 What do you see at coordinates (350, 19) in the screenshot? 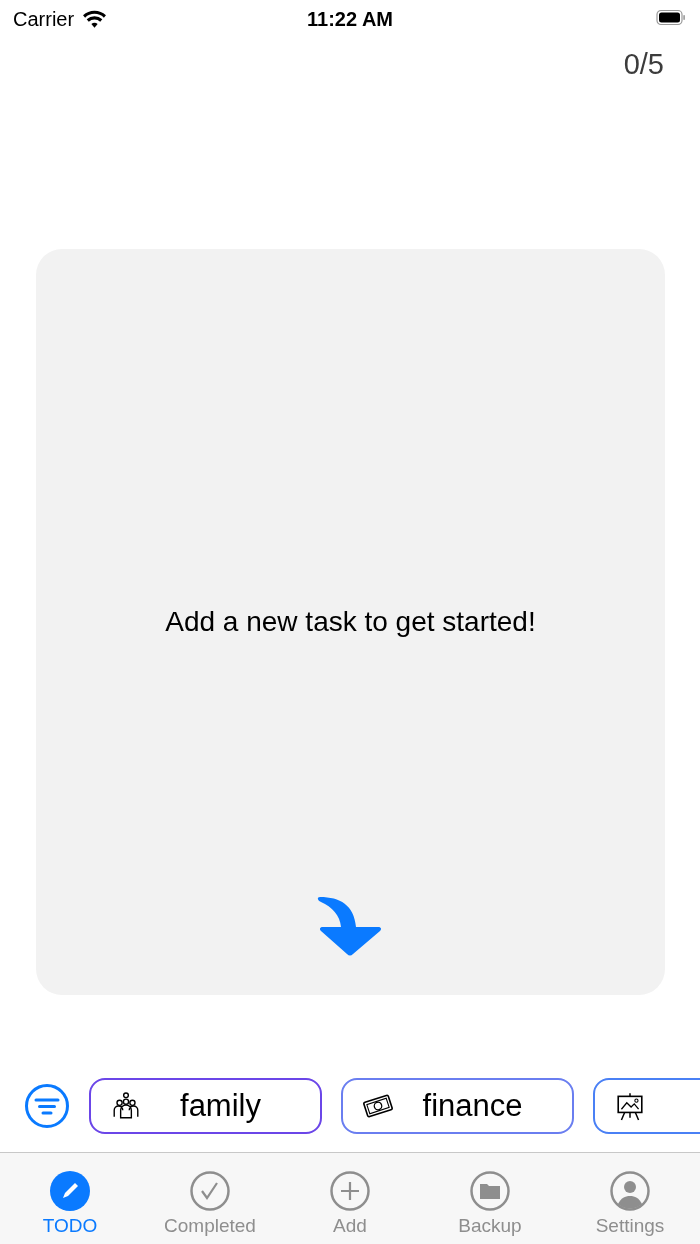
I see `status-time: 11:22 AM` at bounding box center [350, 19].